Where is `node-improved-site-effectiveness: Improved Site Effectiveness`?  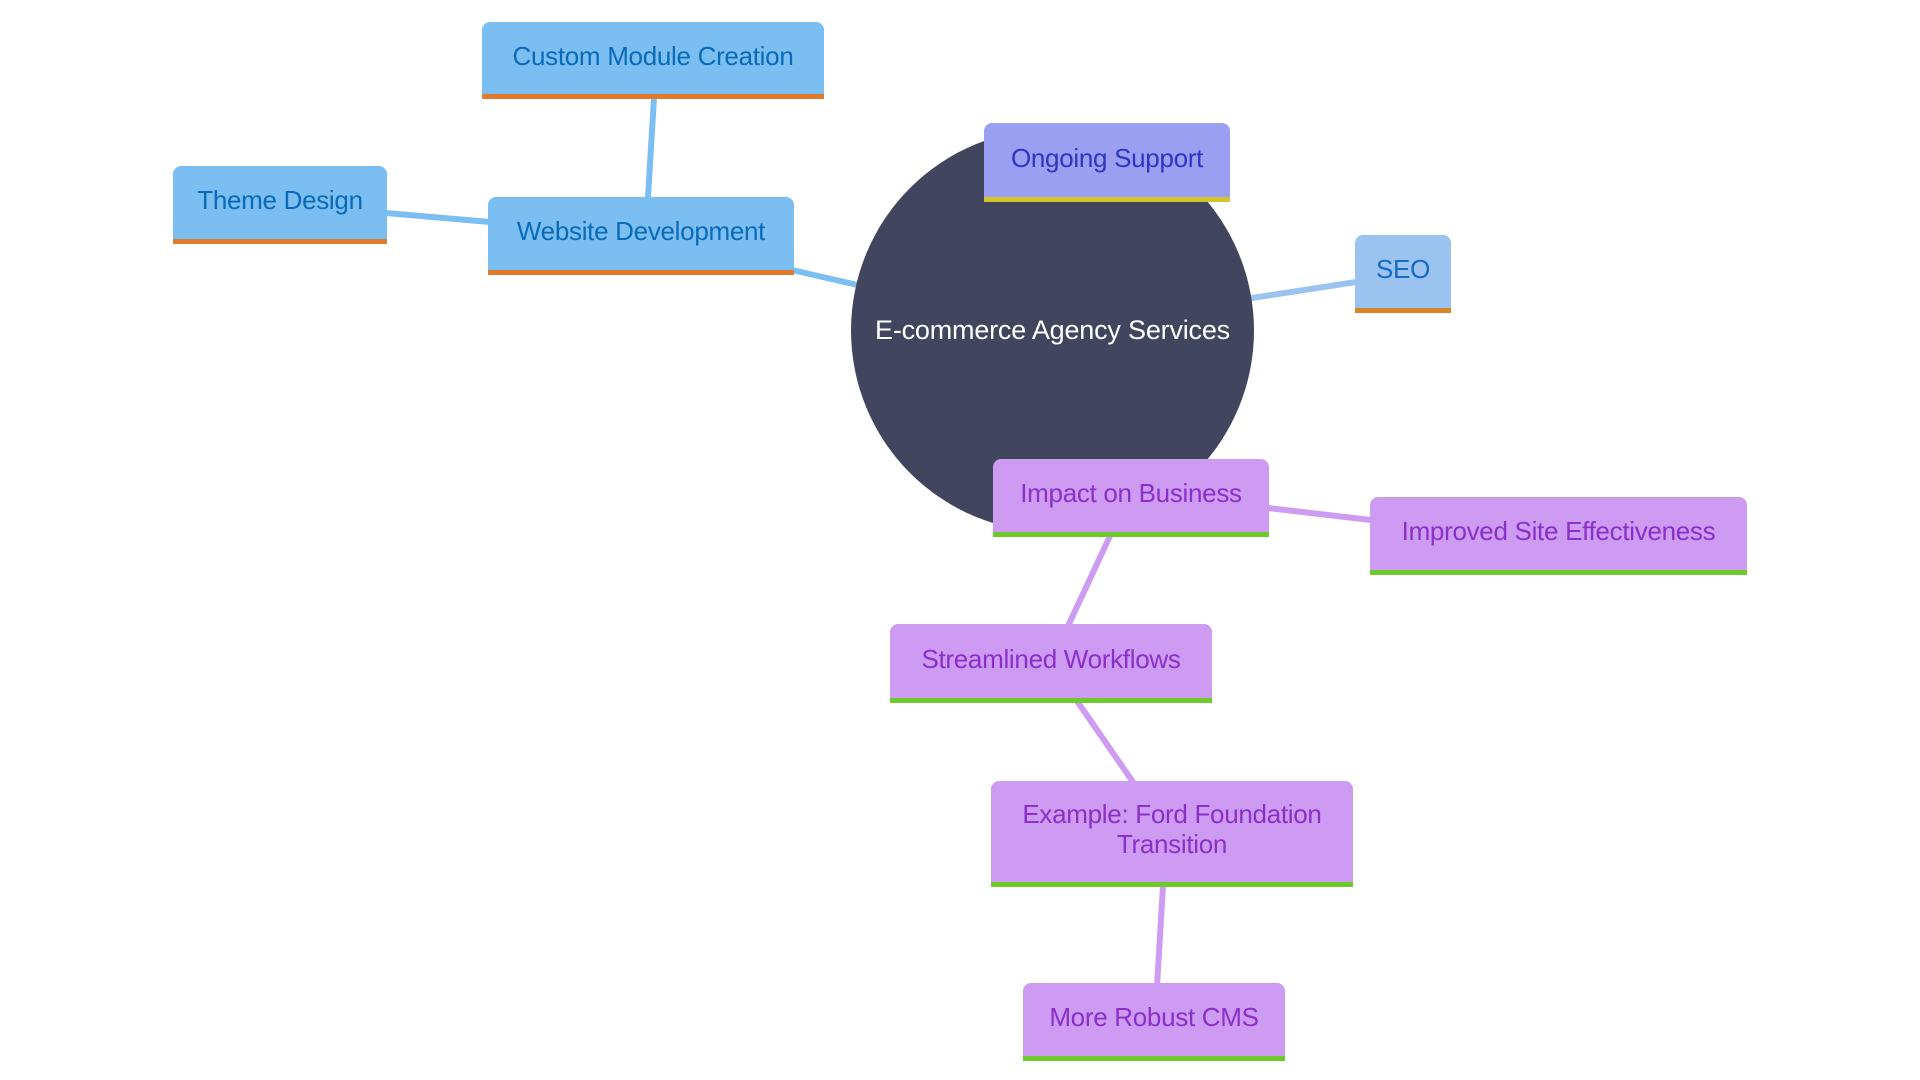 node-improved-site-effectiveness: Improved Site Effectiveness is located at coordinates (1558, 536).